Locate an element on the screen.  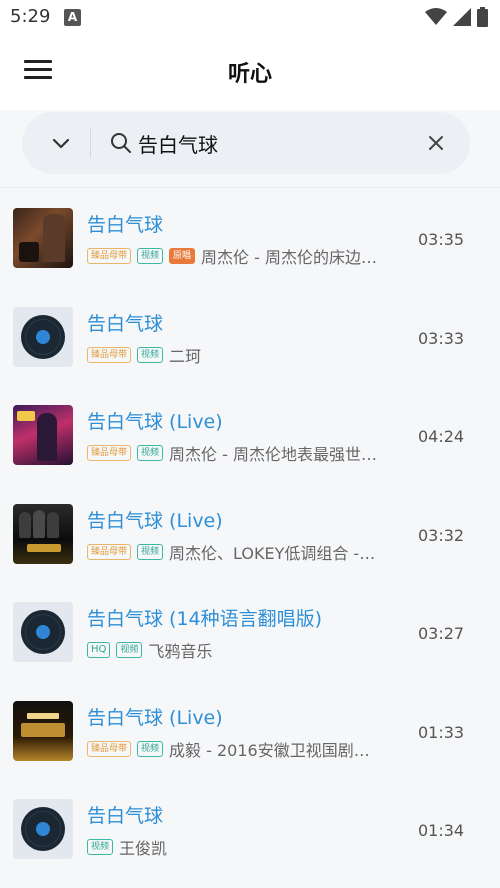
battery-icon is located at coordinates (482, 17).